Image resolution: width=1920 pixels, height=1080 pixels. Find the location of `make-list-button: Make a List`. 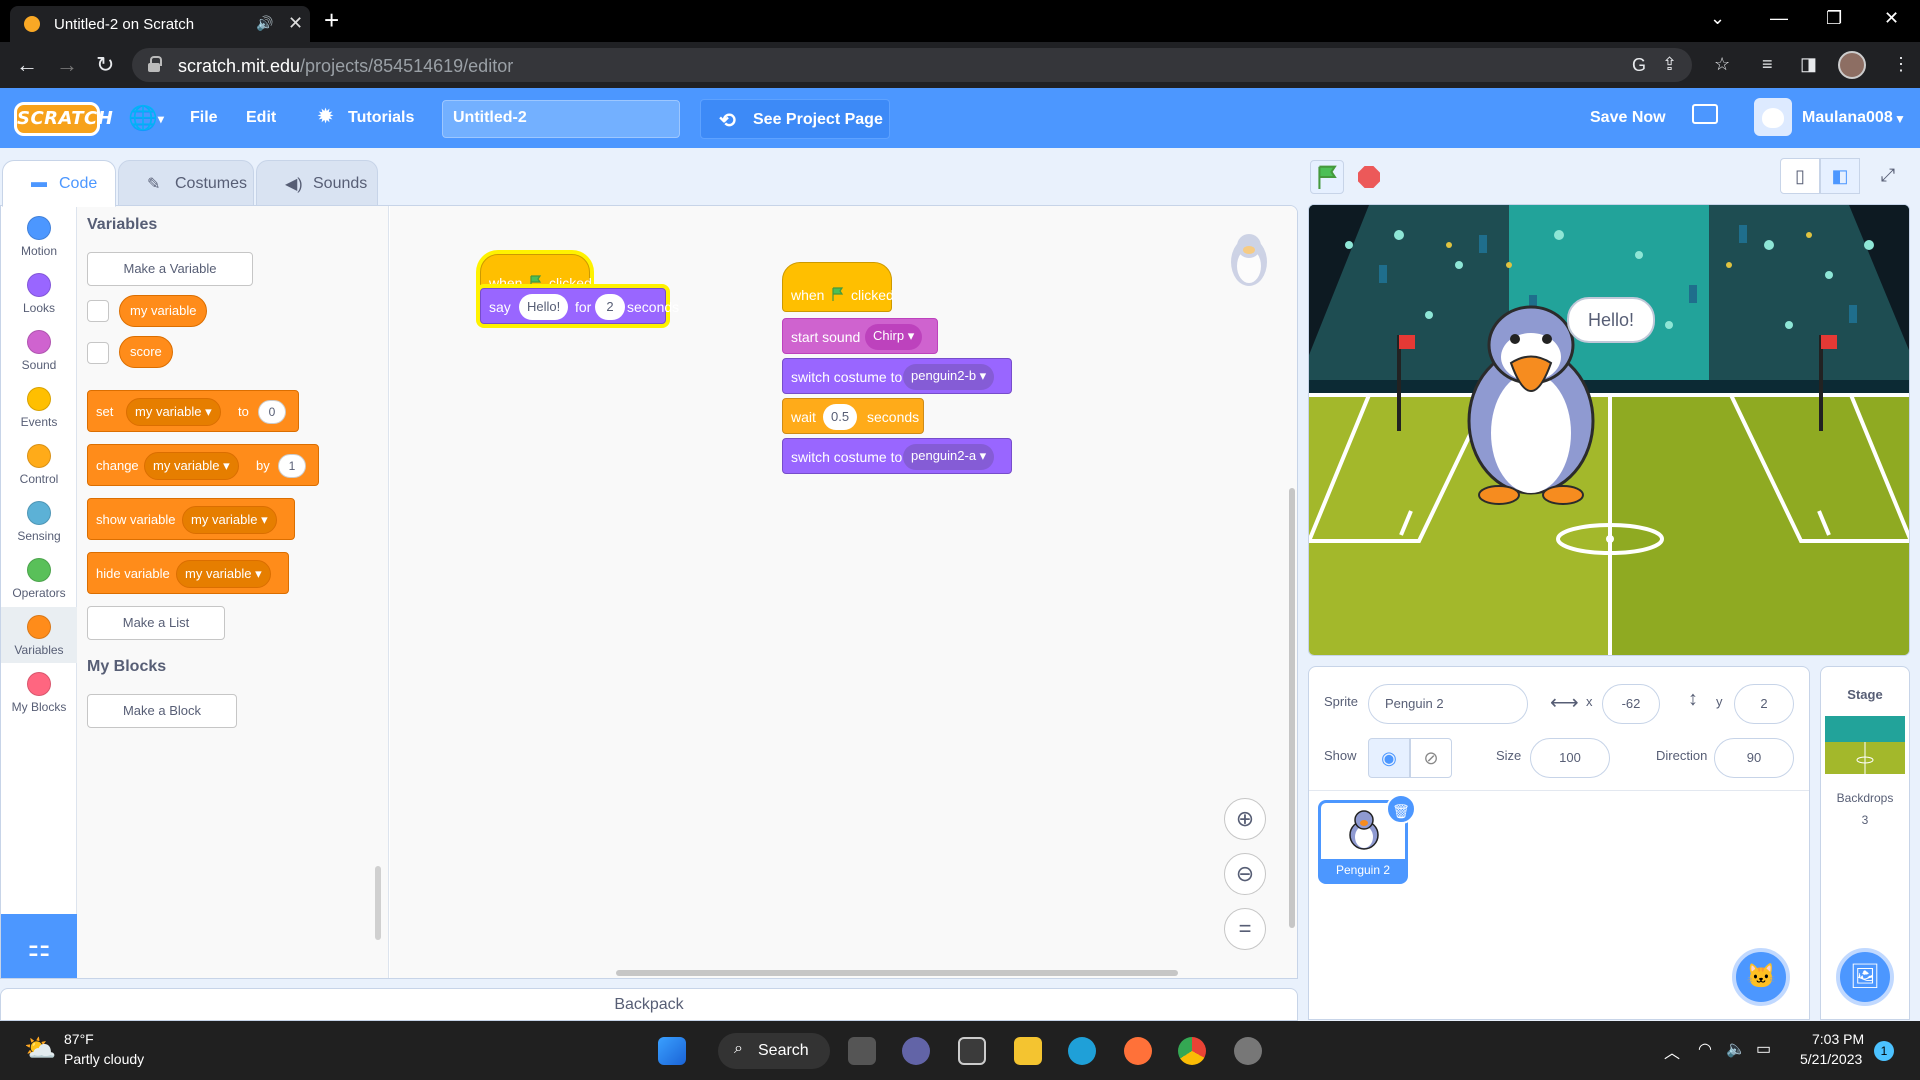

make-list-button: Make a List is located at coordinates (156, 623).